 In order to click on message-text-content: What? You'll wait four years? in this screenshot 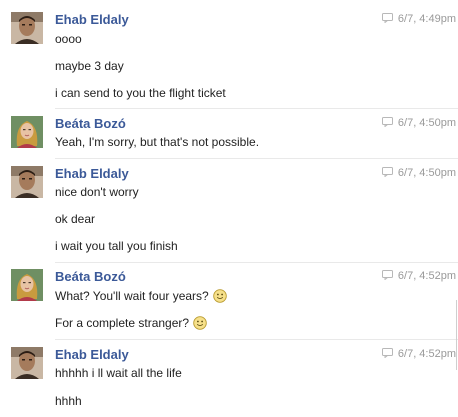, I will do `click(132, 296)`.